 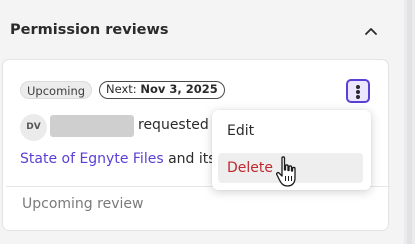 What do you see at coordinates (290, 131) in the screenshot?
I see `menu-item-edit: Edit` at bounding box center [290, 131].